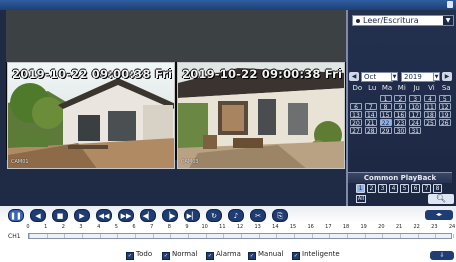  Describe the element at coordinates (356, 115) in the screenshot. I see `calendar-day: 13` at that location.